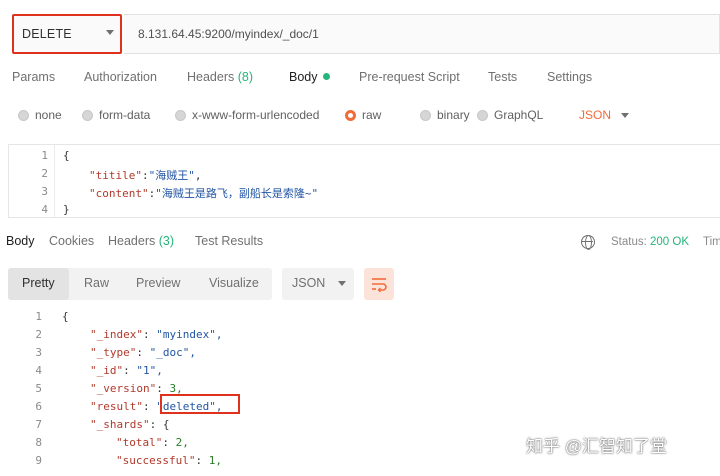  What do you see at coordinates (130, 424) in the screenshot?
I see `code-line: "_shards": {` at bounding box center [130, 424].